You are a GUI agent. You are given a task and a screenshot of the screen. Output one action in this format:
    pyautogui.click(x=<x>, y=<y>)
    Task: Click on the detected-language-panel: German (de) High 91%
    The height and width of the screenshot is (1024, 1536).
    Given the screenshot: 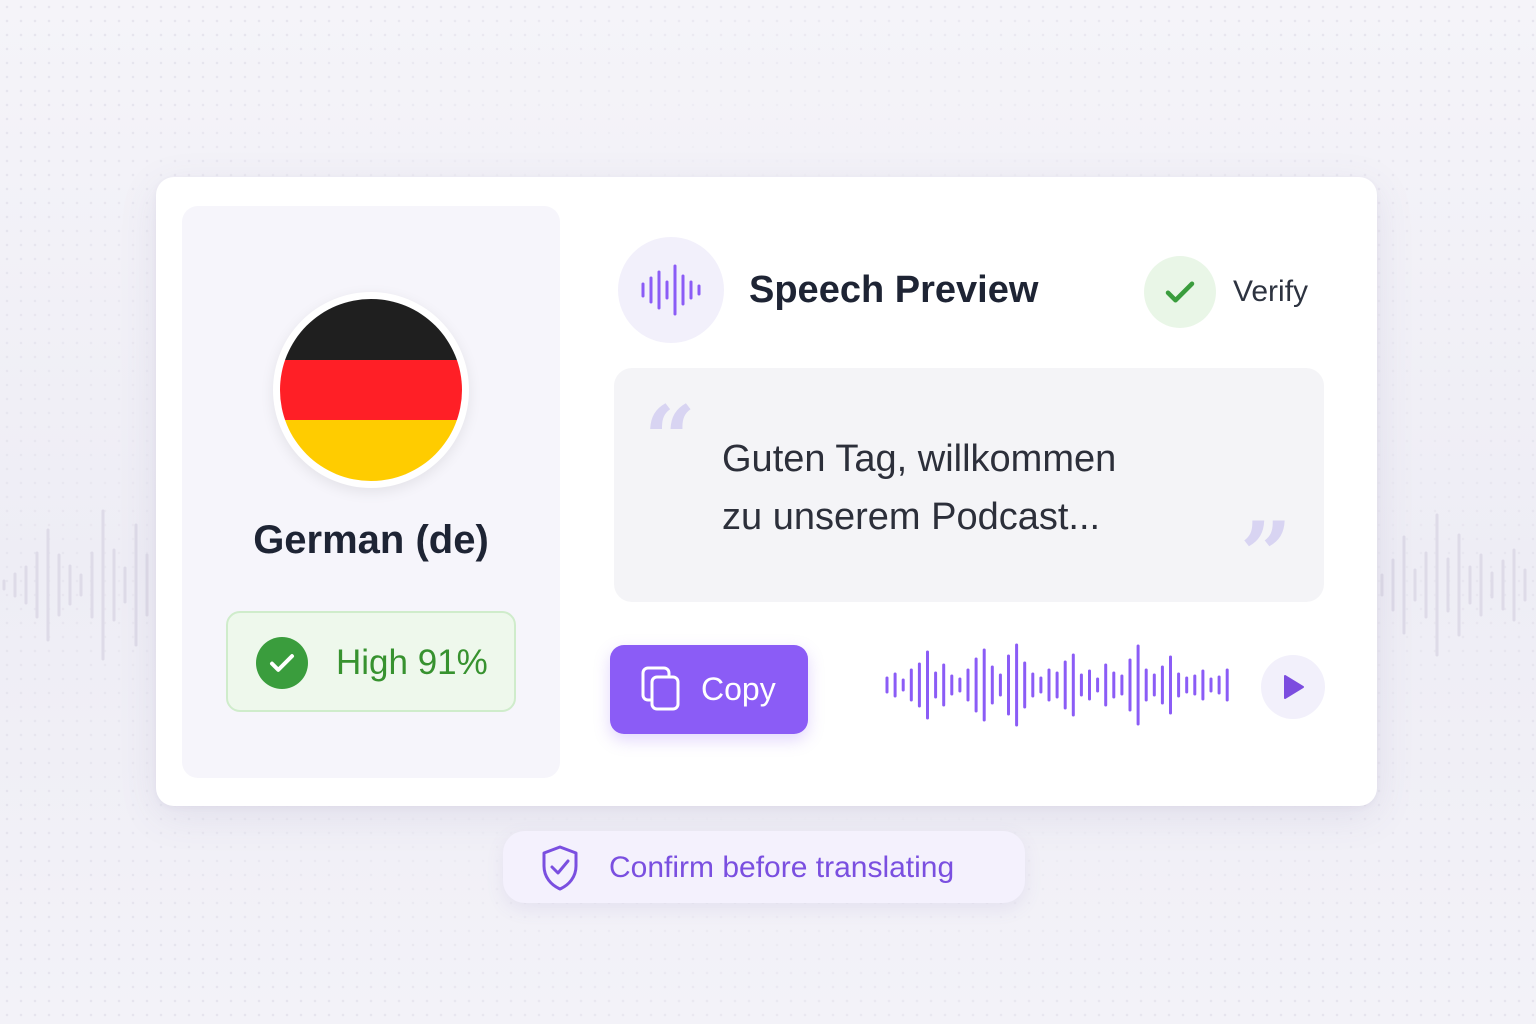 What is the action you would take?
    pyautogui.click(x=371, y=492)
    